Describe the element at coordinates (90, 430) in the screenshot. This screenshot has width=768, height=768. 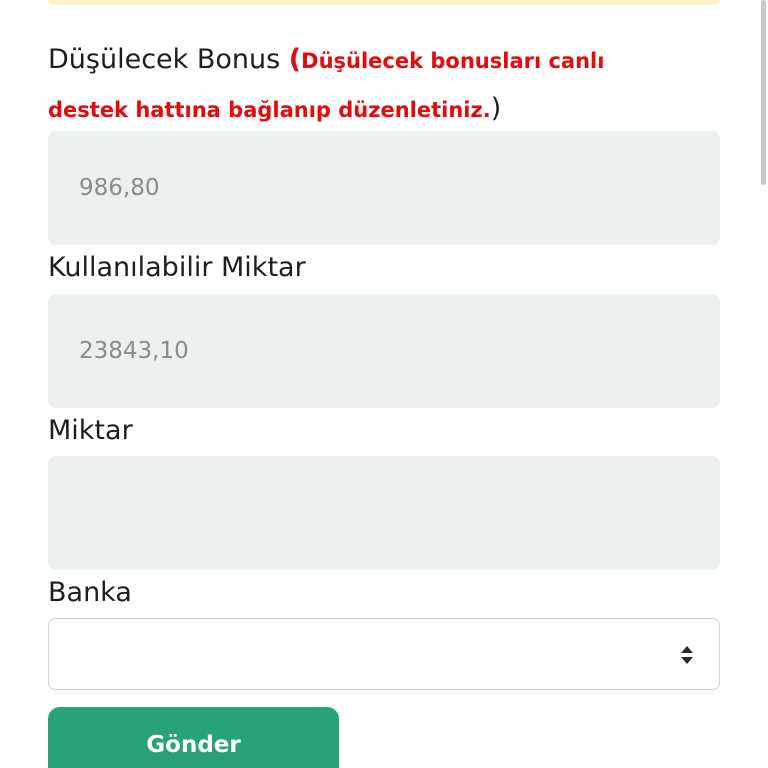
I see `amount-label: Miktar` at that location.